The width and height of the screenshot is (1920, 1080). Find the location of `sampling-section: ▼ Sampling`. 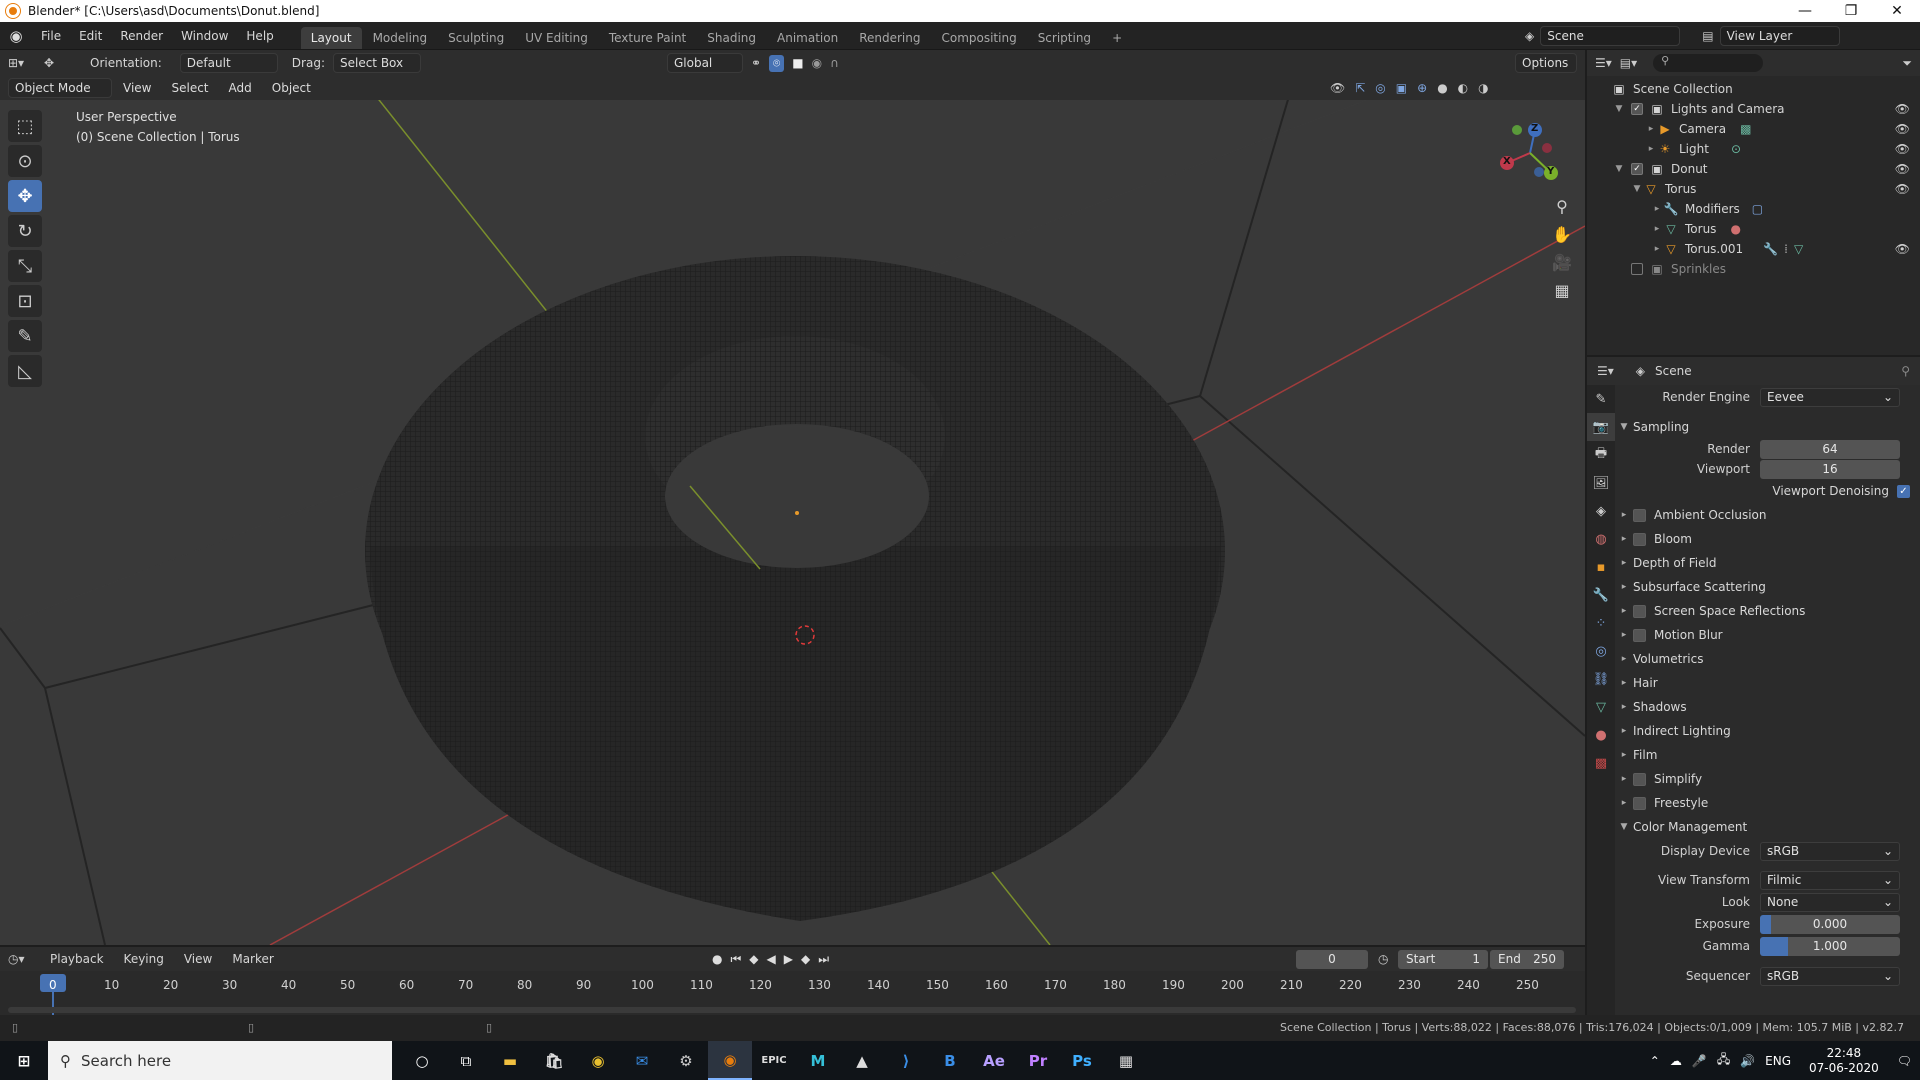

sampling-section: ▼ Sampling is located at coordinates (1767, 427).